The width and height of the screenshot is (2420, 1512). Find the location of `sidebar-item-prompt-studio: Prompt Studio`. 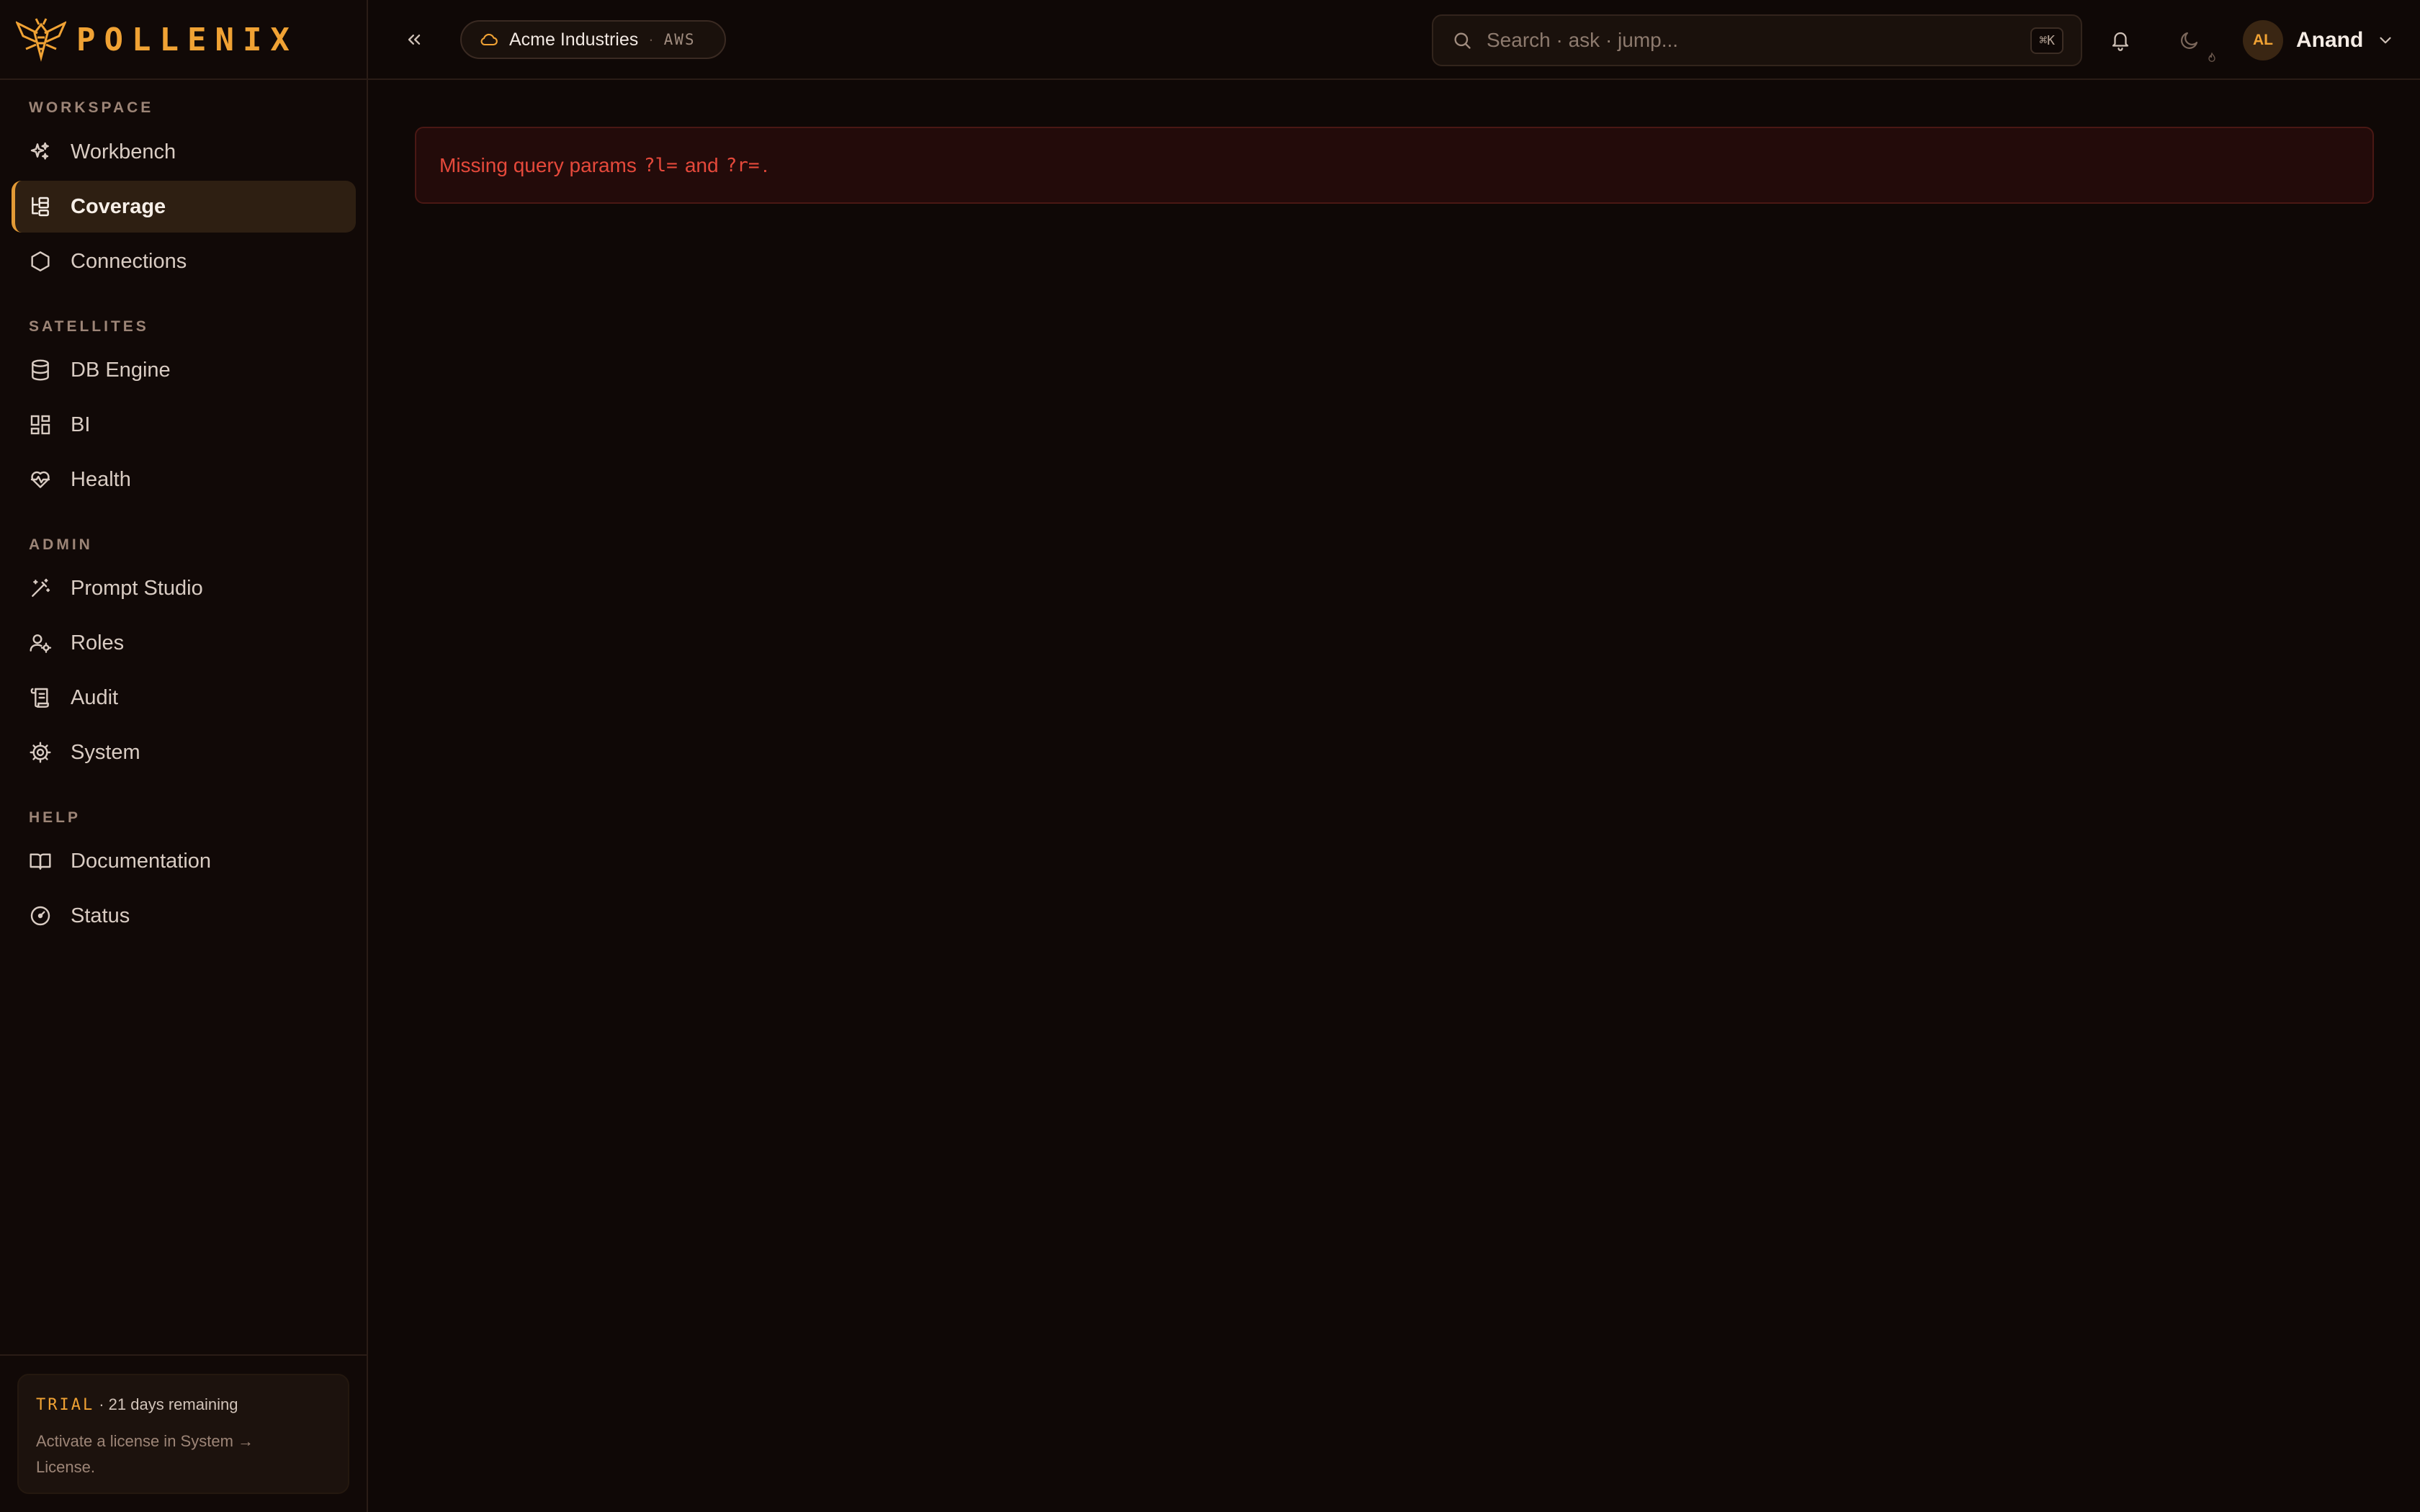

sidebar-item-prompt-studio: Prompt Studio is located at coordinates (184, 588).